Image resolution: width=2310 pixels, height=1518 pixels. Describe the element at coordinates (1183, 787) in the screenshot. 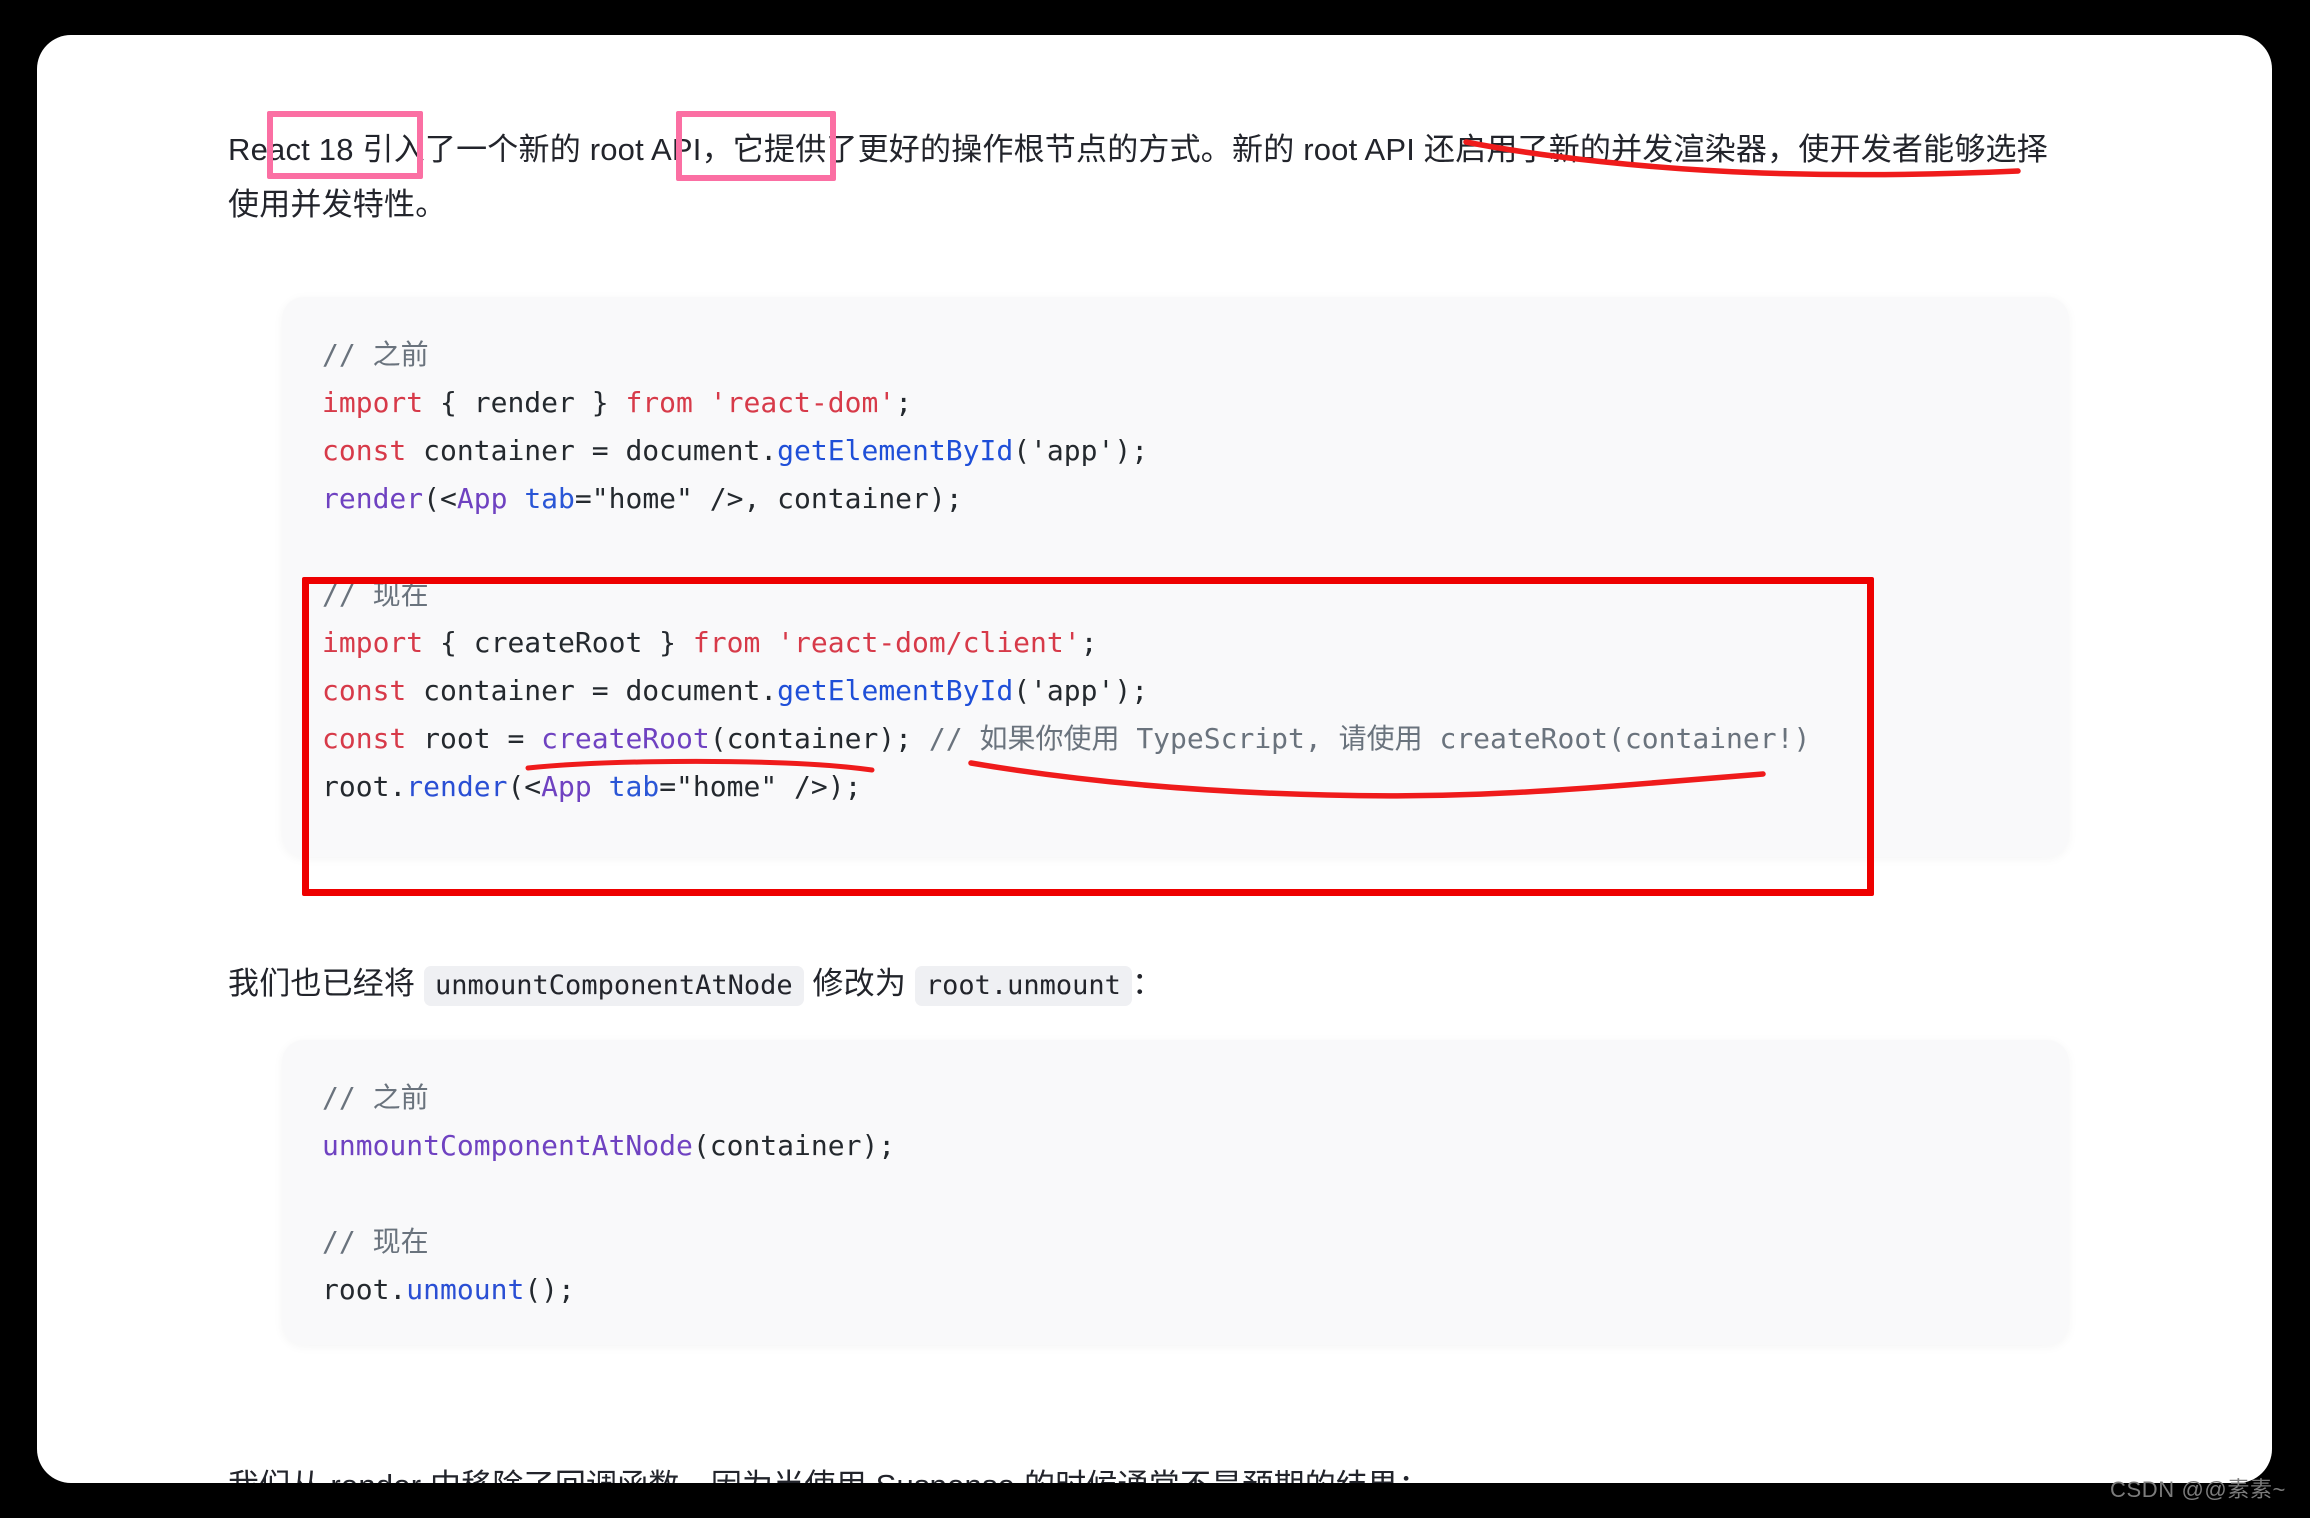

I see `code-line: root.render(<App tab="home" />);` at that location.